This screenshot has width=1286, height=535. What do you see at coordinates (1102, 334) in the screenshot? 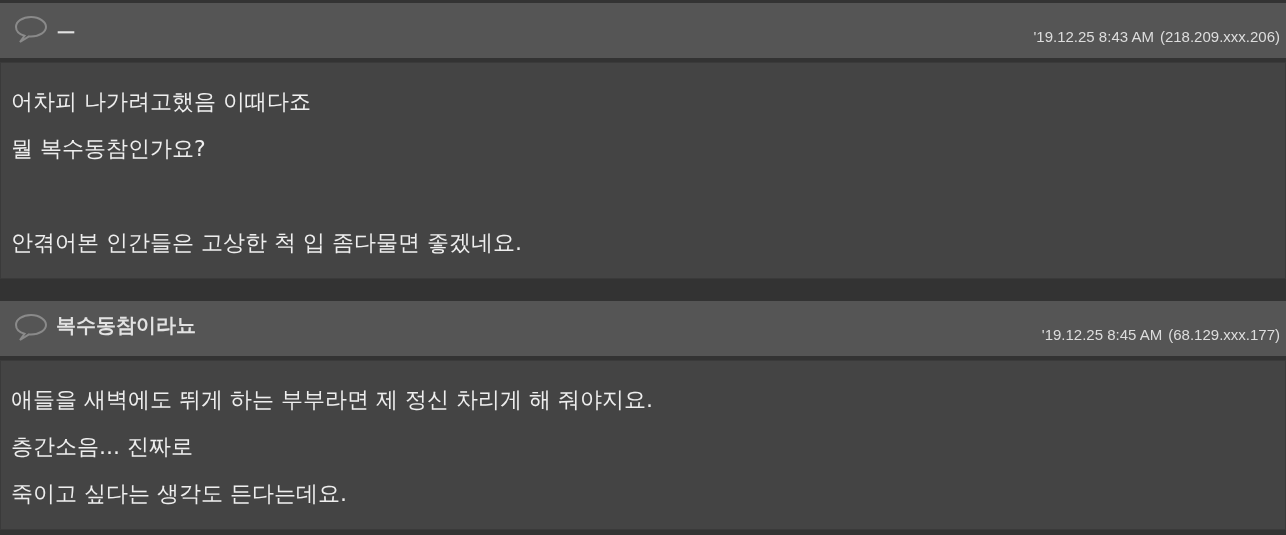
I see `post-date: '19.12.25 8:45 AM` at bounding box center [1102, 334].